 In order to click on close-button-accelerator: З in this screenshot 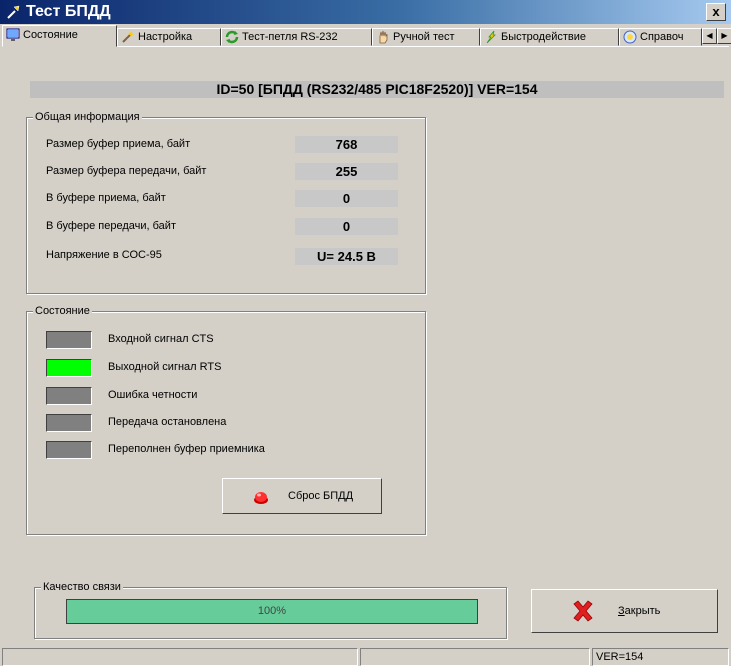, I will do `click(621, 611)`.